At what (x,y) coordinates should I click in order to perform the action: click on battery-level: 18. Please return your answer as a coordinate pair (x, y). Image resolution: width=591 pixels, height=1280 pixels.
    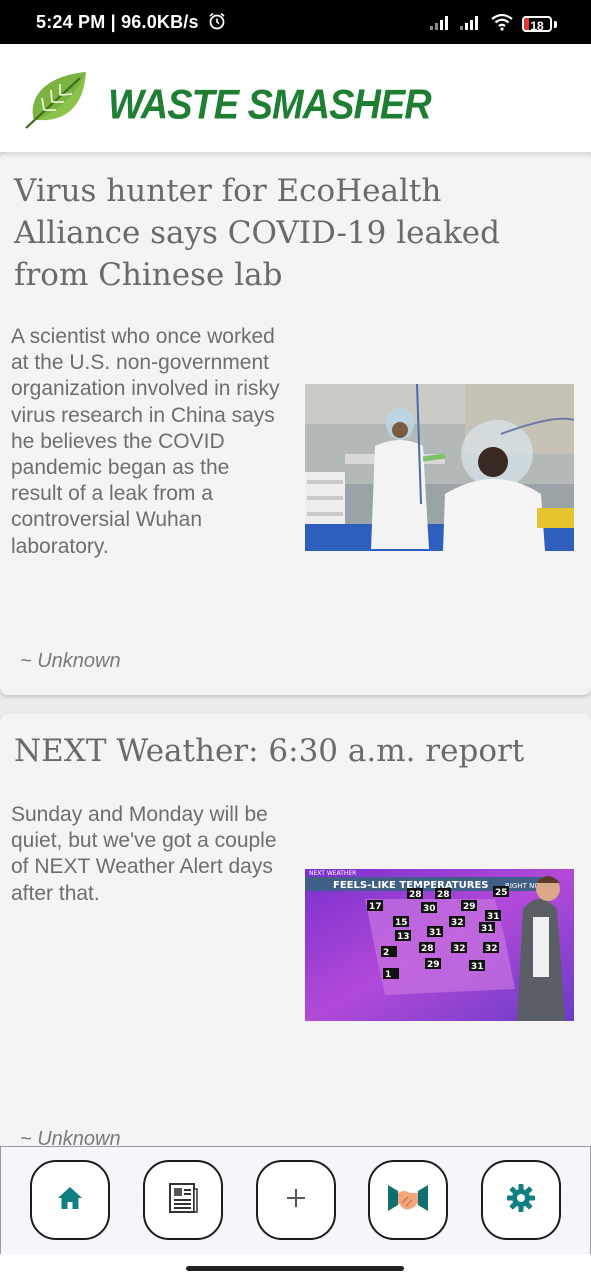
    Looking at the image, I should click on (537, 26).